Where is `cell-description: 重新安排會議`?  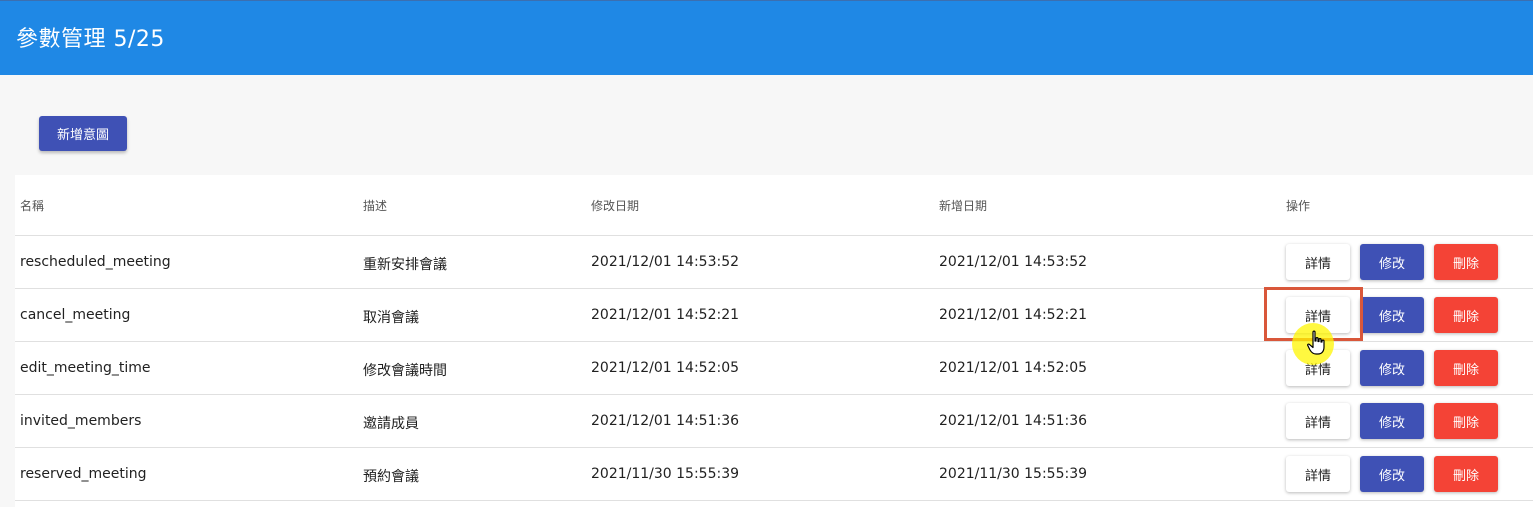 cell-description: 重新安排會議 is located at coordinates (405, 265).